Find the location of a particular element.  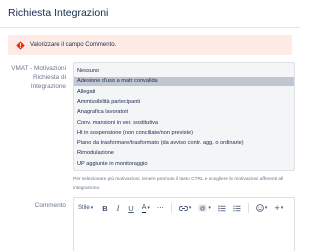

vmat-option: Rimodulazione is located at coordinates (184, 153).